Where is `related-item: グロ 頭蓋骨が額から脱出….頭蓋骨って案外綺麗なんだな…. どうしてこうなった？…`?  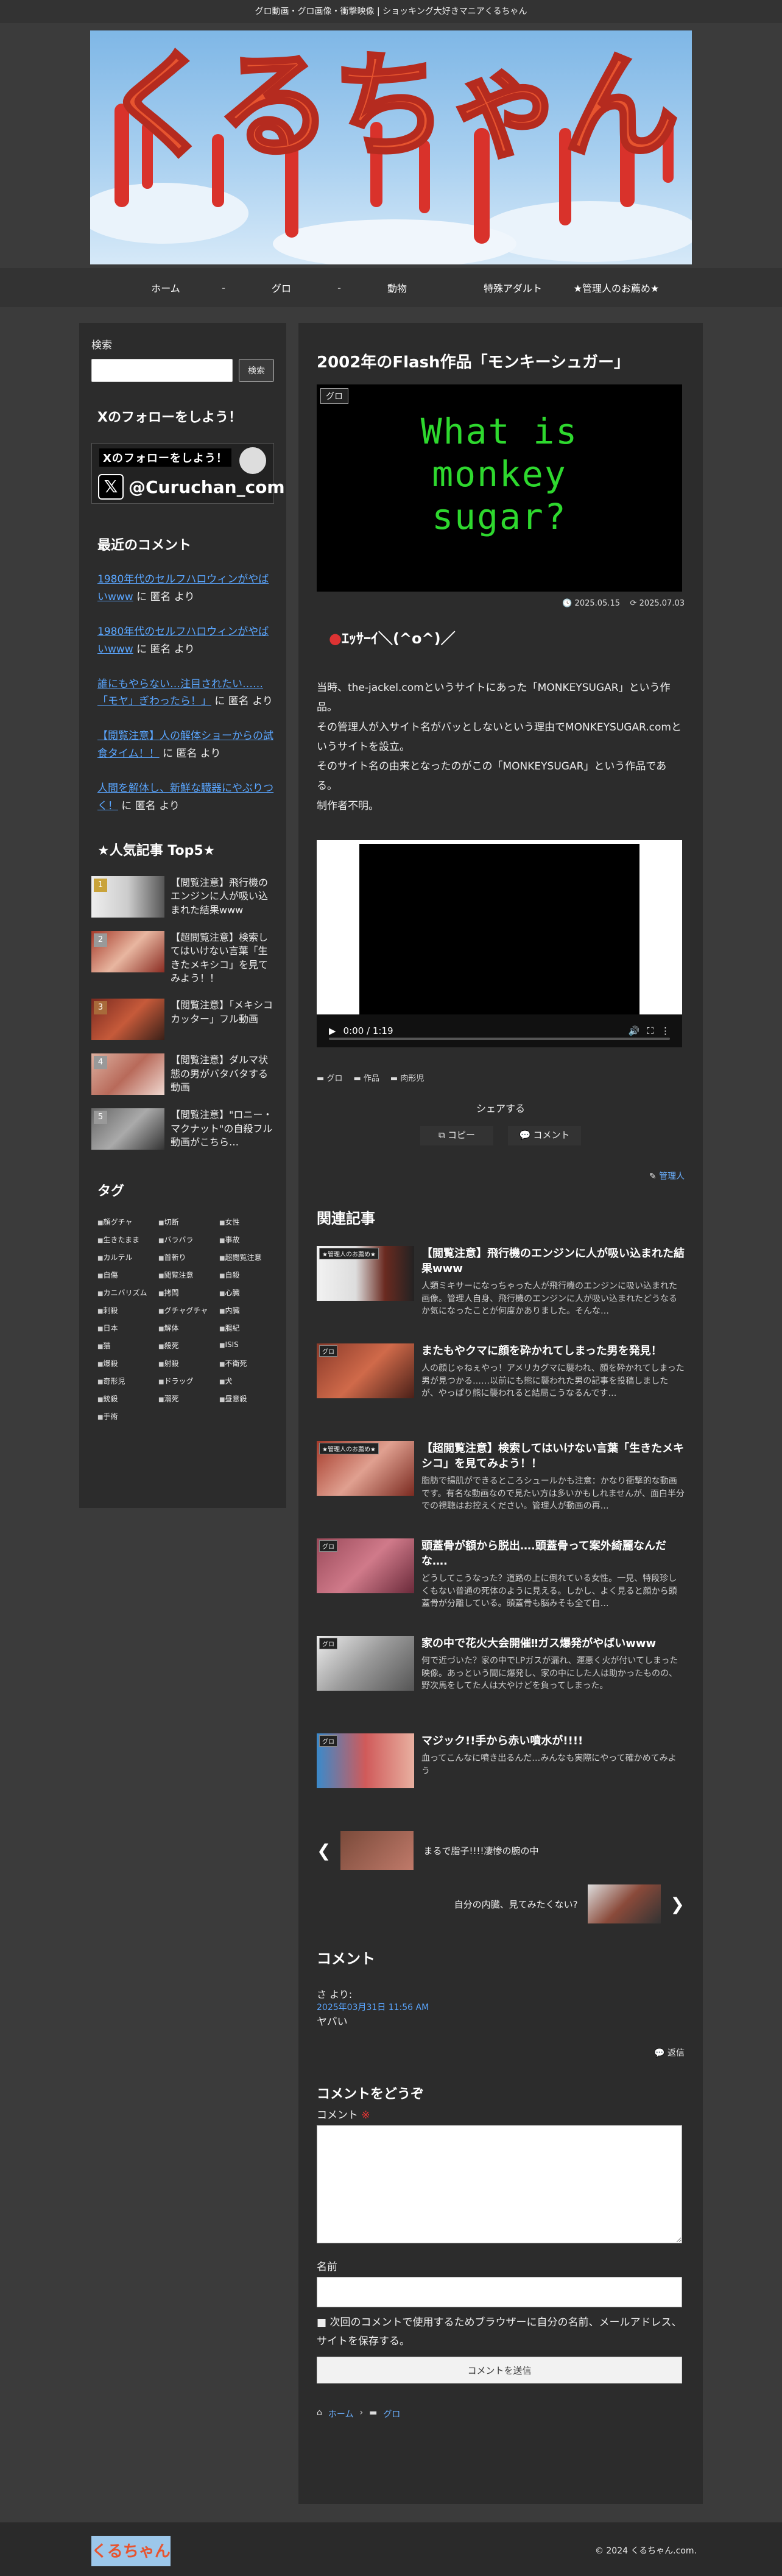 related-item: グロ 頭蓋骨が額から脱出….頭蓋骨って案外綺麗なんだな…. どうしてこうなった？… is located at coordinates (501, 1573).